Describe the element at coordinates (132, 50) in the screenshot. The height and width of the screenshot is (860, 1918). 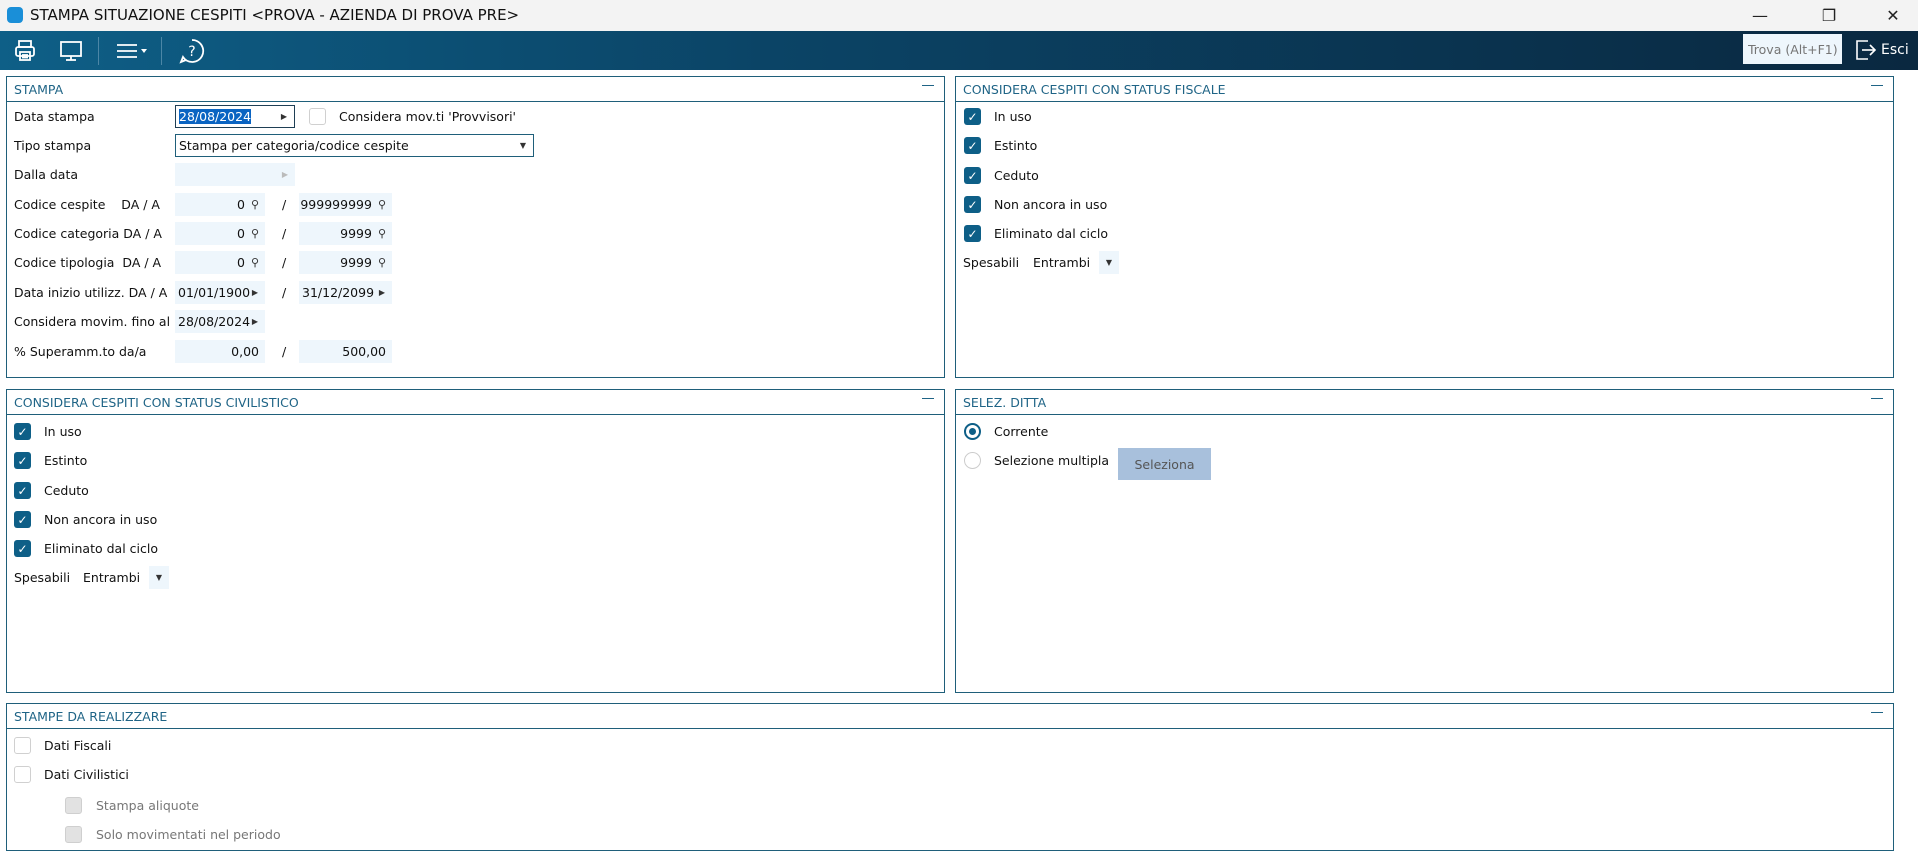
I see `menu-icon` at that location.